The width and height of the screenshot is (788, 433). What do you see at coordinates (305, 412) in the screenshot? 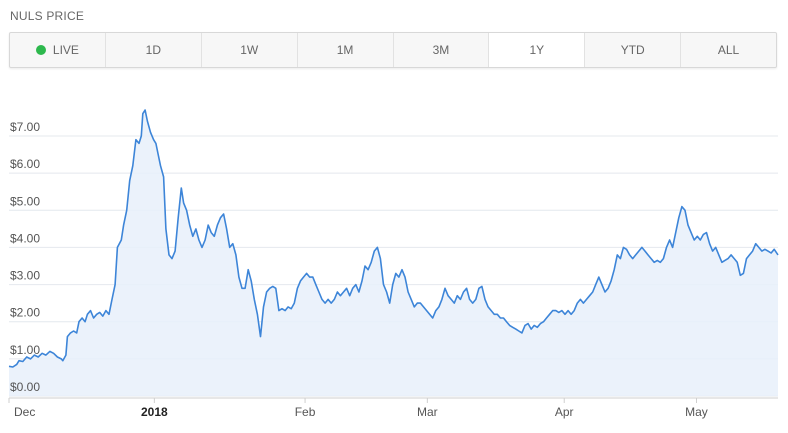
I see `x-tick-label: Feb` at bounding box center [305, 412].